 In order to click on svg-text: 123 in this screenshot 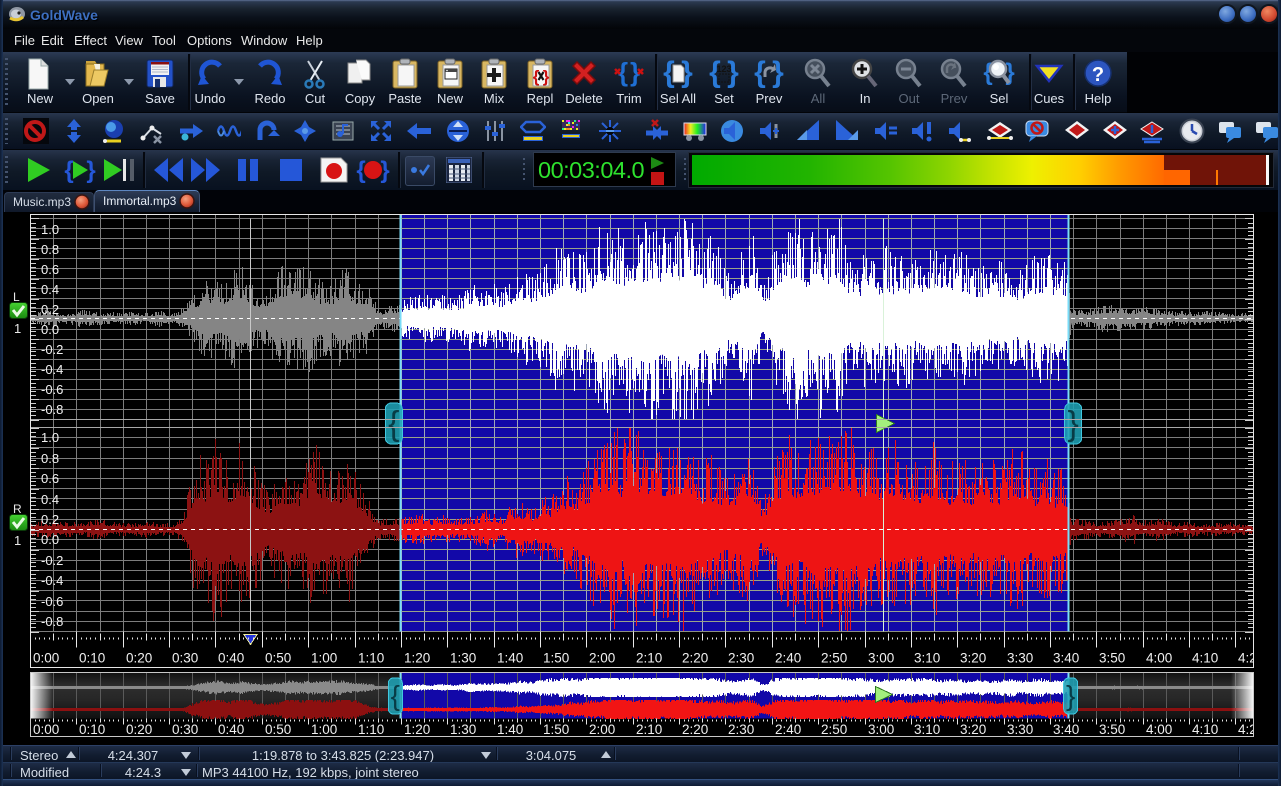, I will do `click(723, 69)`.